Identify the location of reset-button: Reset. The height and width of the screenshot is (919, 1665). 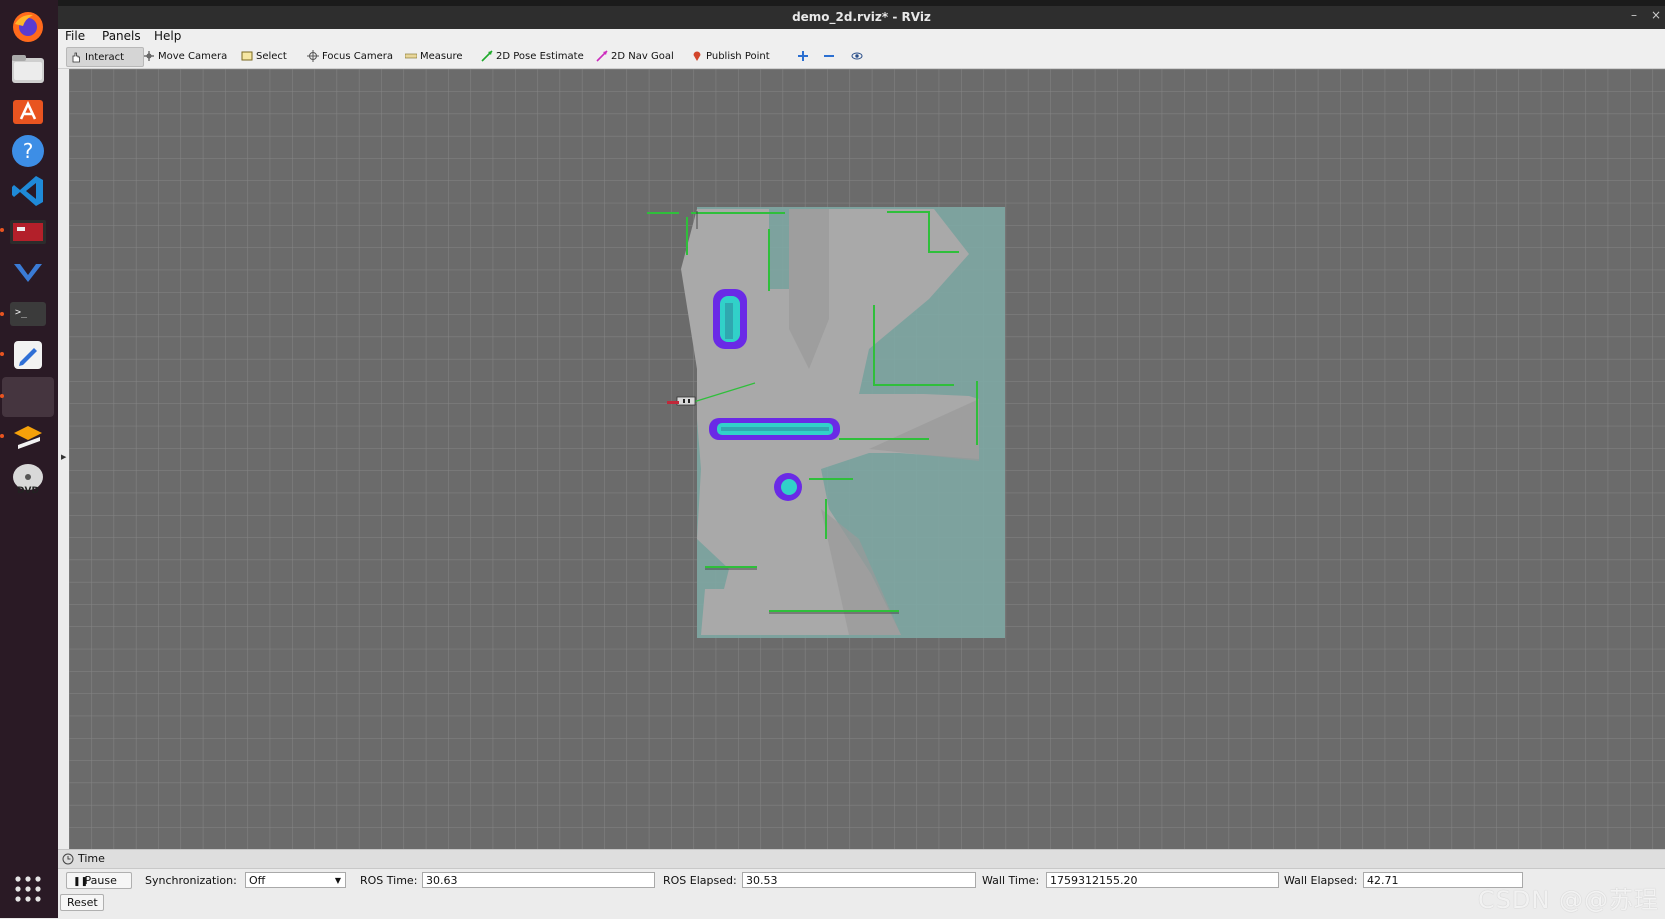
(82, 902).